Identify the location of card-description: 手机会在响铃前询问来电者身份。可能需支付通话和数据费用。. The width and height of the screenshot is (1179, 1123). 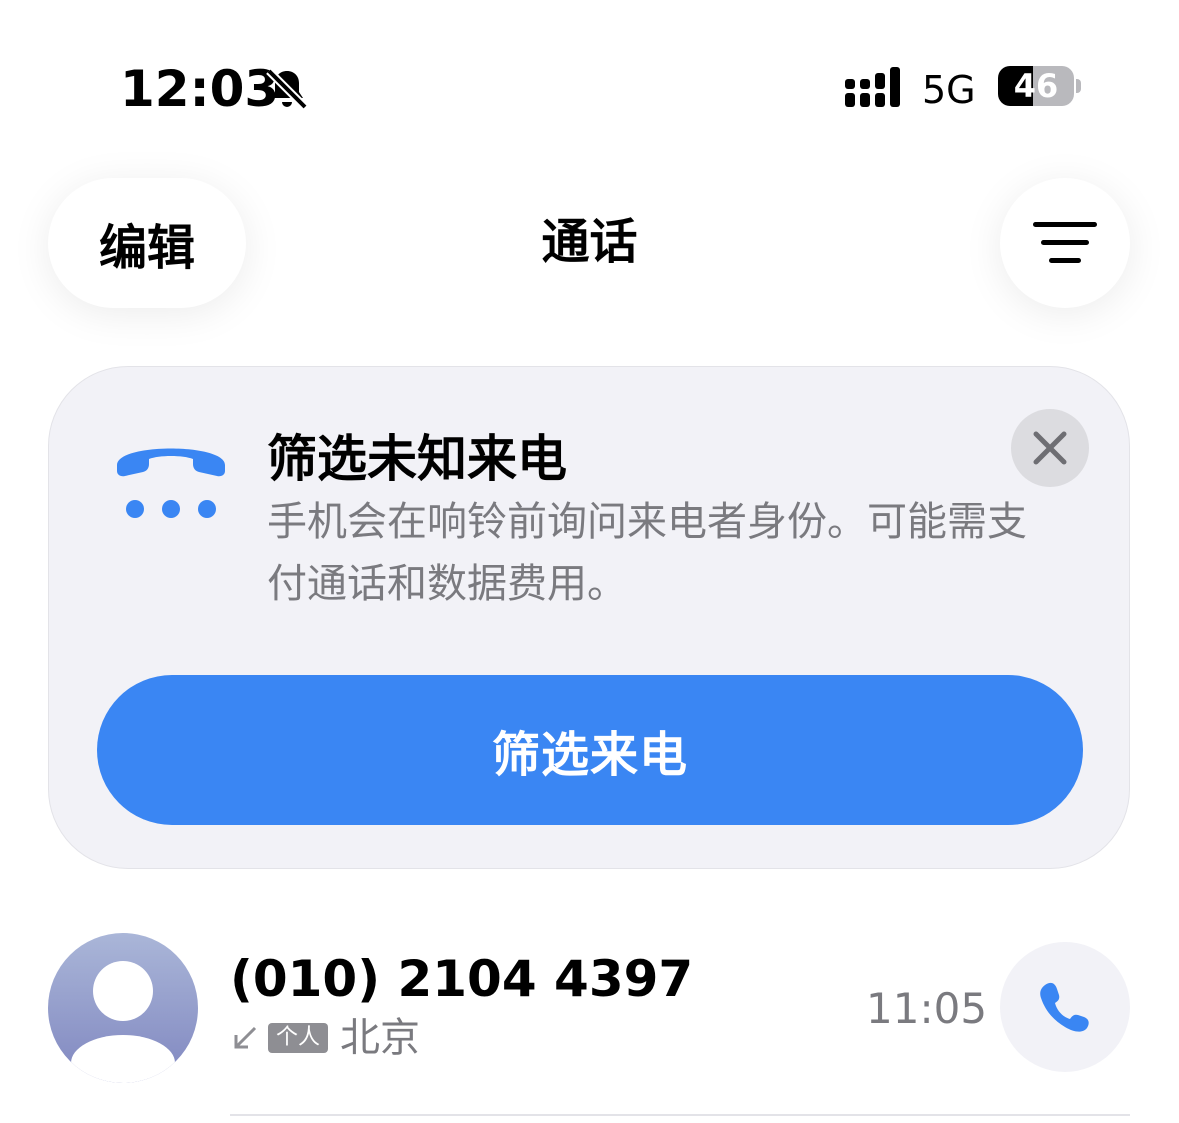
(647, 553).